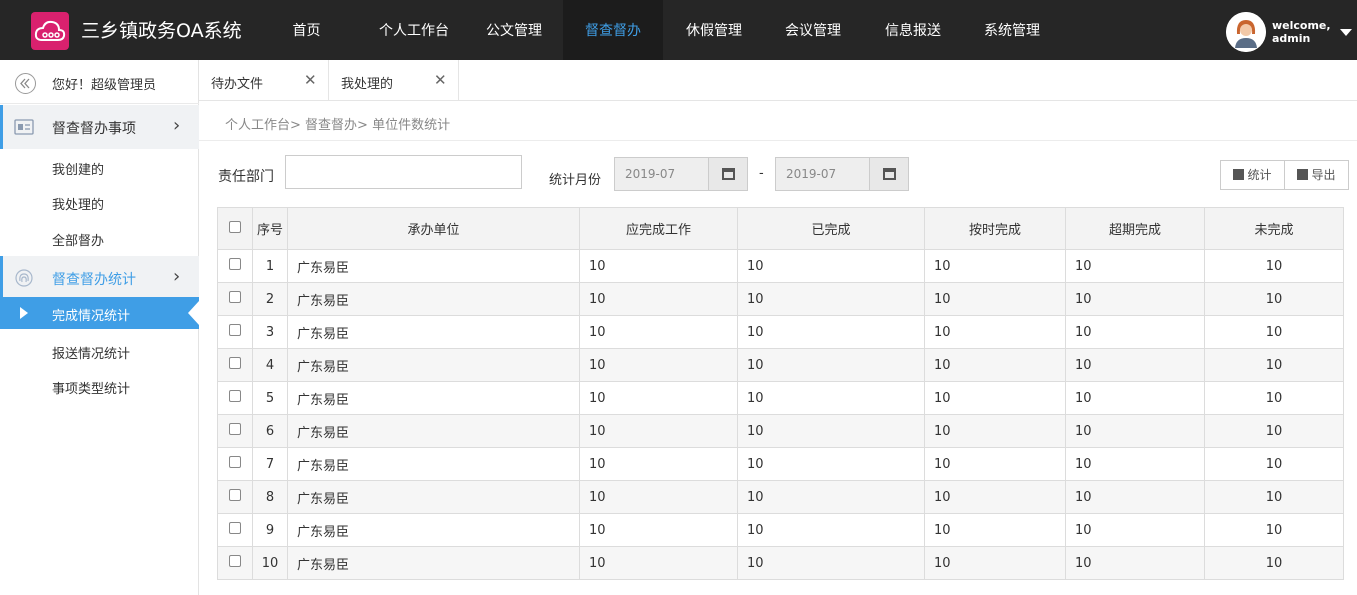  Describe the element at coordinates (714, 30) in the screenshot. I see `nav-leave-management: 休假管理` at that location.